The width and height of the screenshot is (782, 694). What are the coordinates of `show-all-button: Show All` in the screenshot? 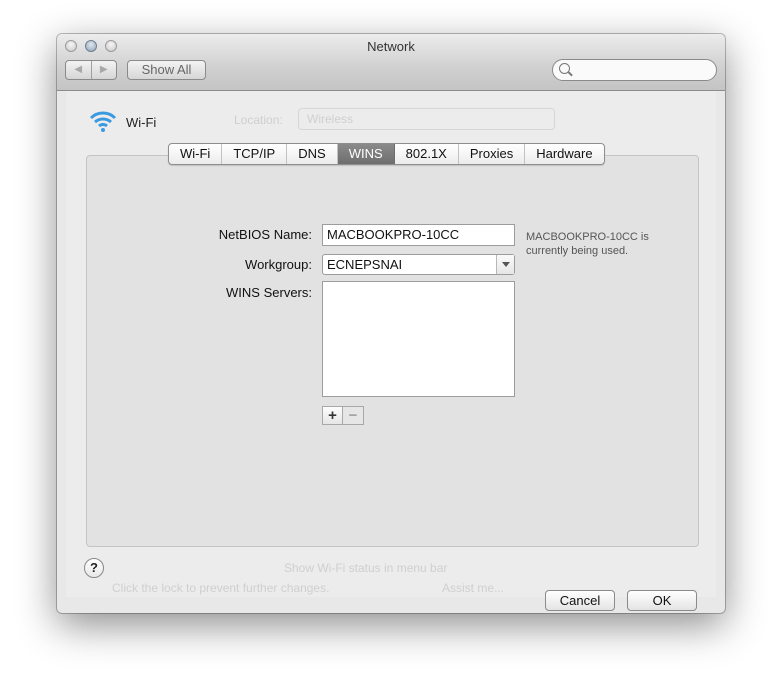 It's located at (166, 70).